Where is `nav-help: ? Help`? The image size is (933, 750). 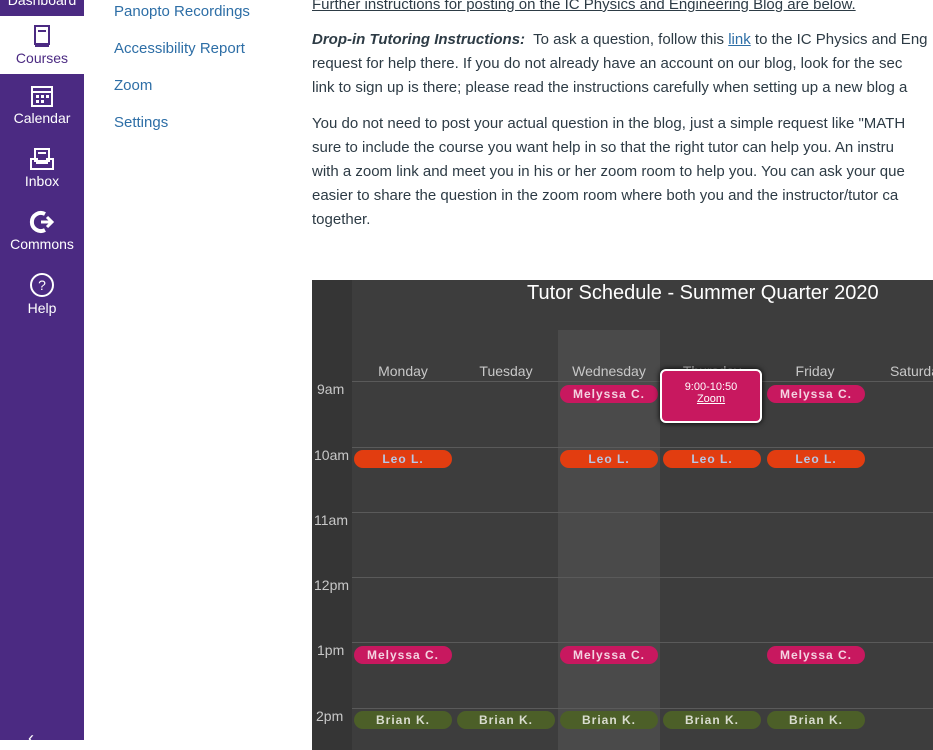
nav-help: ? Help is located at coordinates (42, 294).